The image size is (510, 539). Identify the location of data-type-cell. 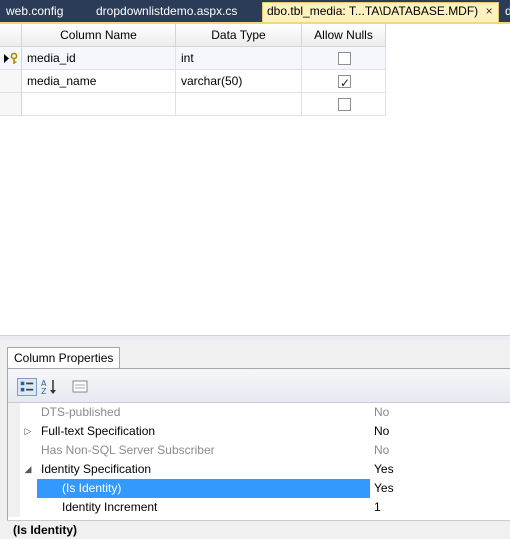
(239, 104).